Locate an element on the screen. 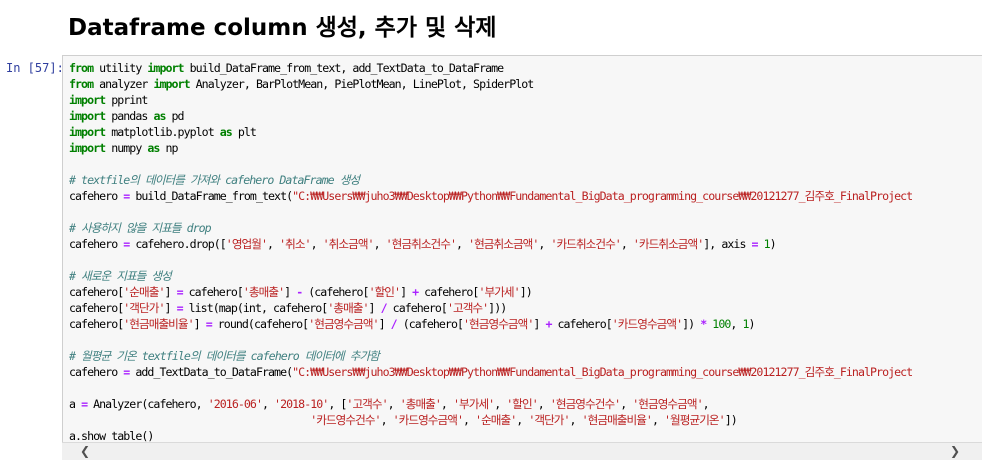 This screenshot has height=466, width=1000. code-line: # 새로운 지표들 생성 is located at coordinates (525, 276).